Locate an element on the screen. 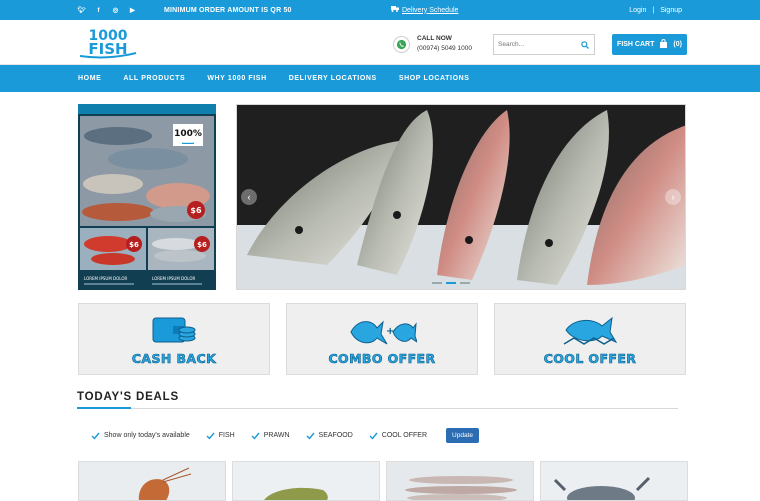 The width and height of the screenshot is (760, 501). delivery-schedule-link: Delivery Schedule is located at coordinates (424, 10).